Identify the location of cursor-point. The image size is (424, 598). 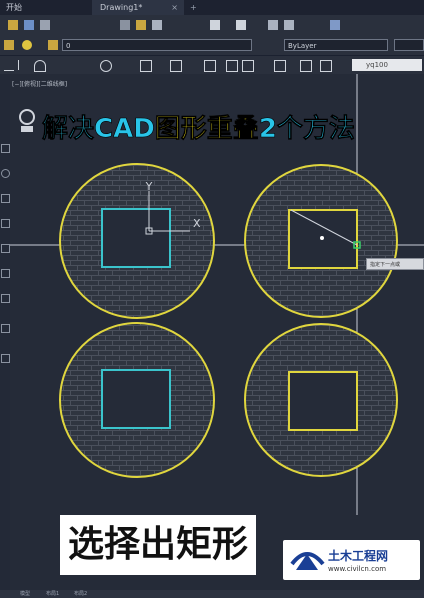
(322, 238).